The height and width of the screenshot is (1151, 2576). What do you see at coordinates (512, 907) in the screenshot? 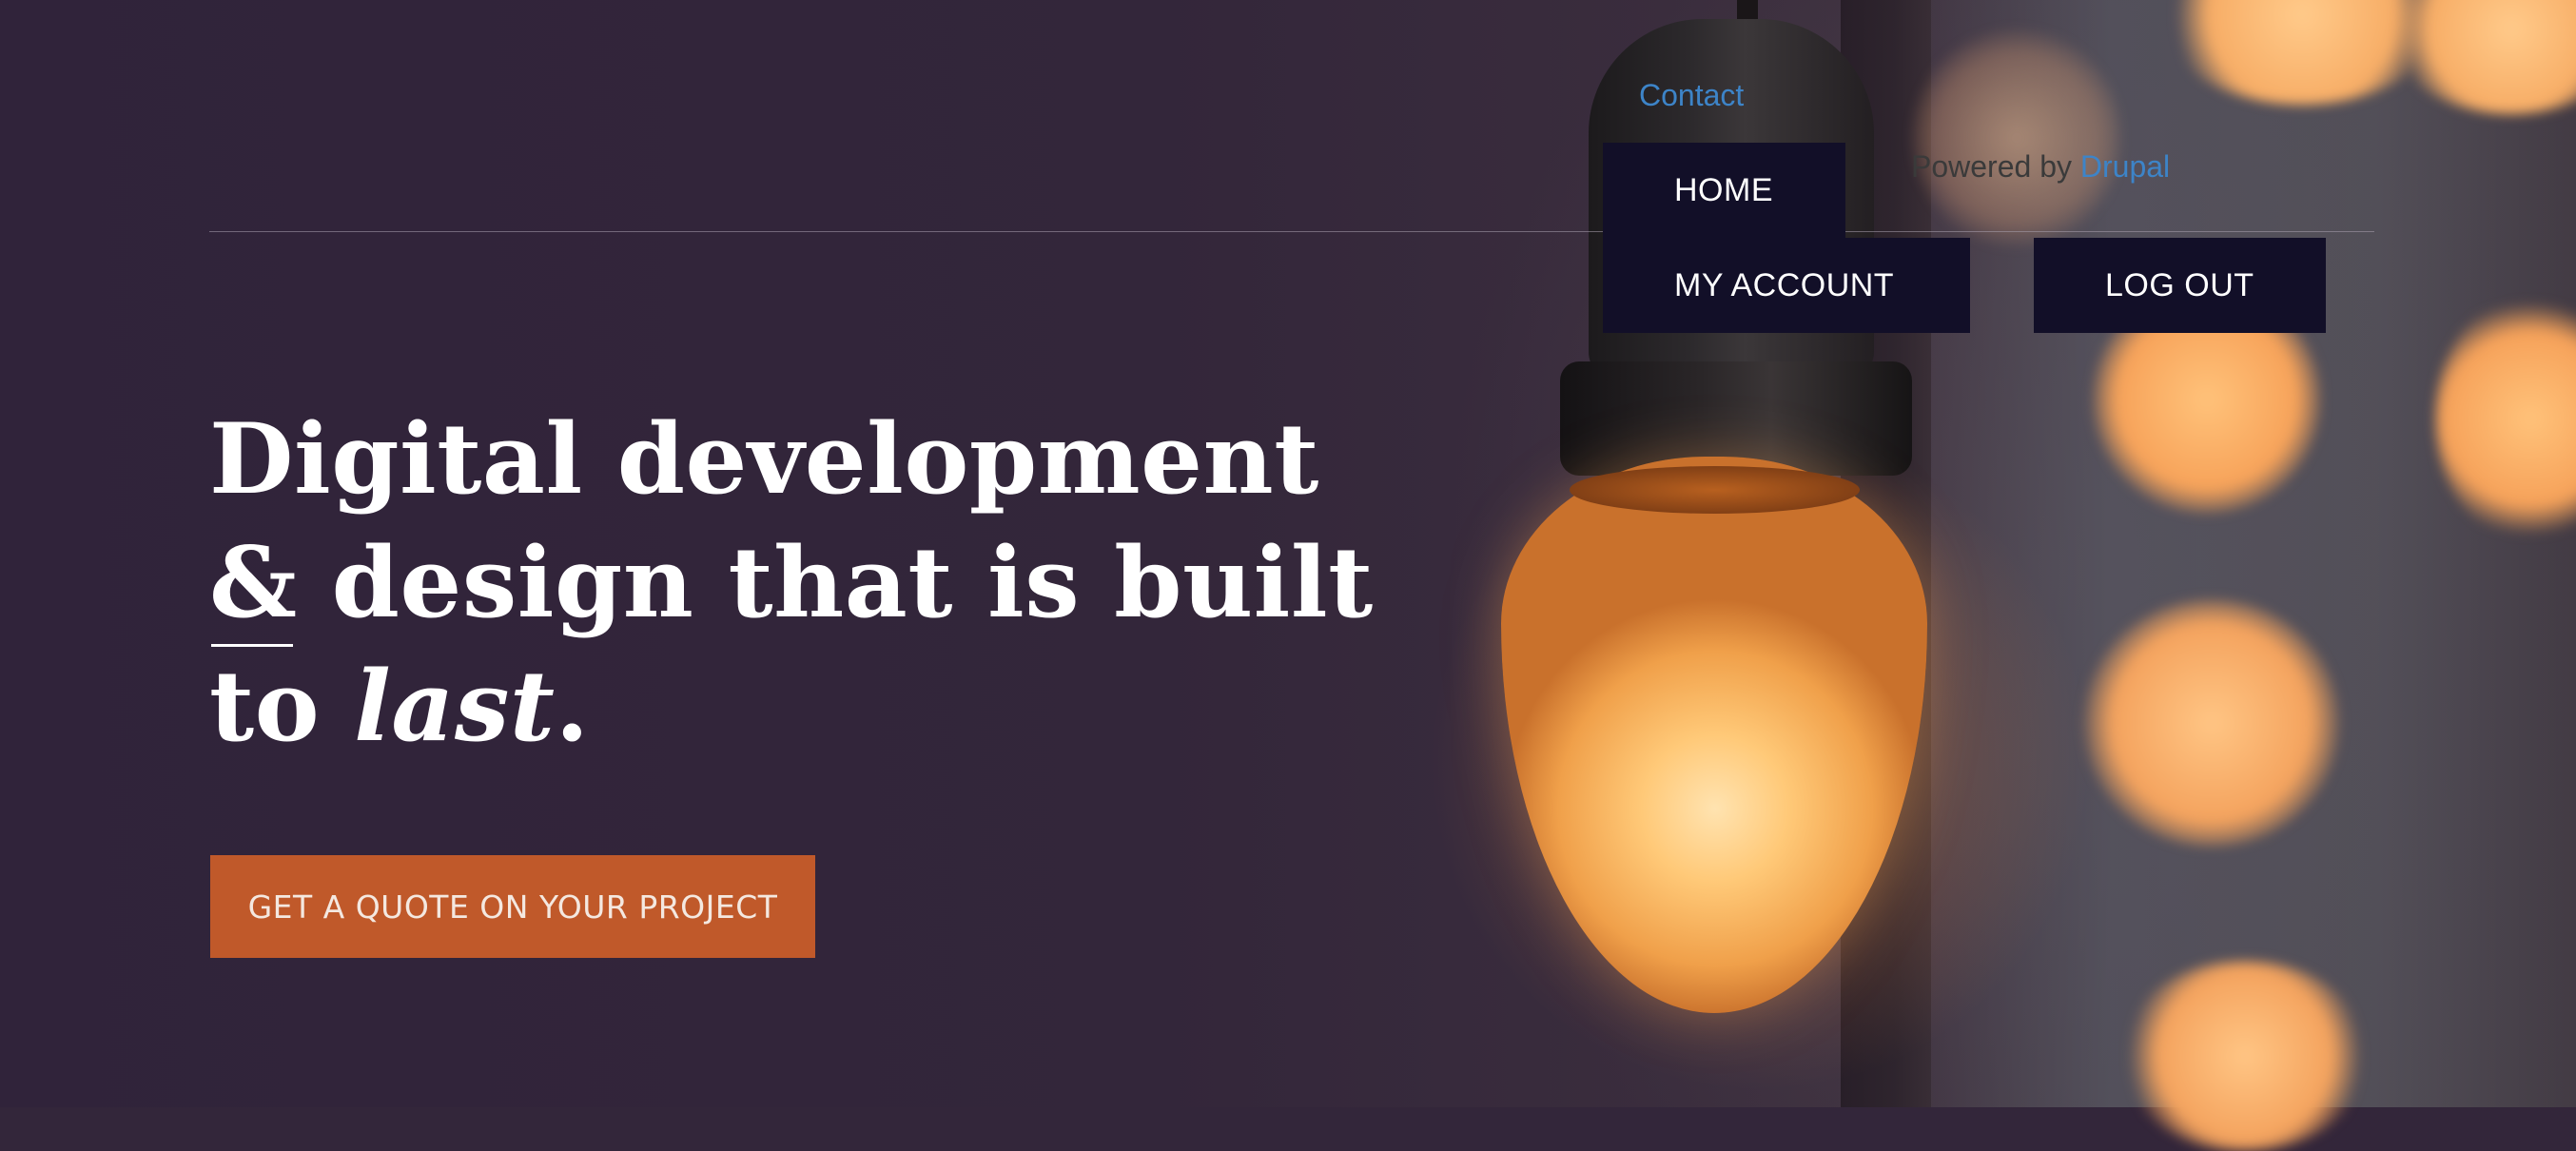
I see `get-quote-button: GET A QUOTE ON YOUR PROJECT` at bounding box center [512, 907].